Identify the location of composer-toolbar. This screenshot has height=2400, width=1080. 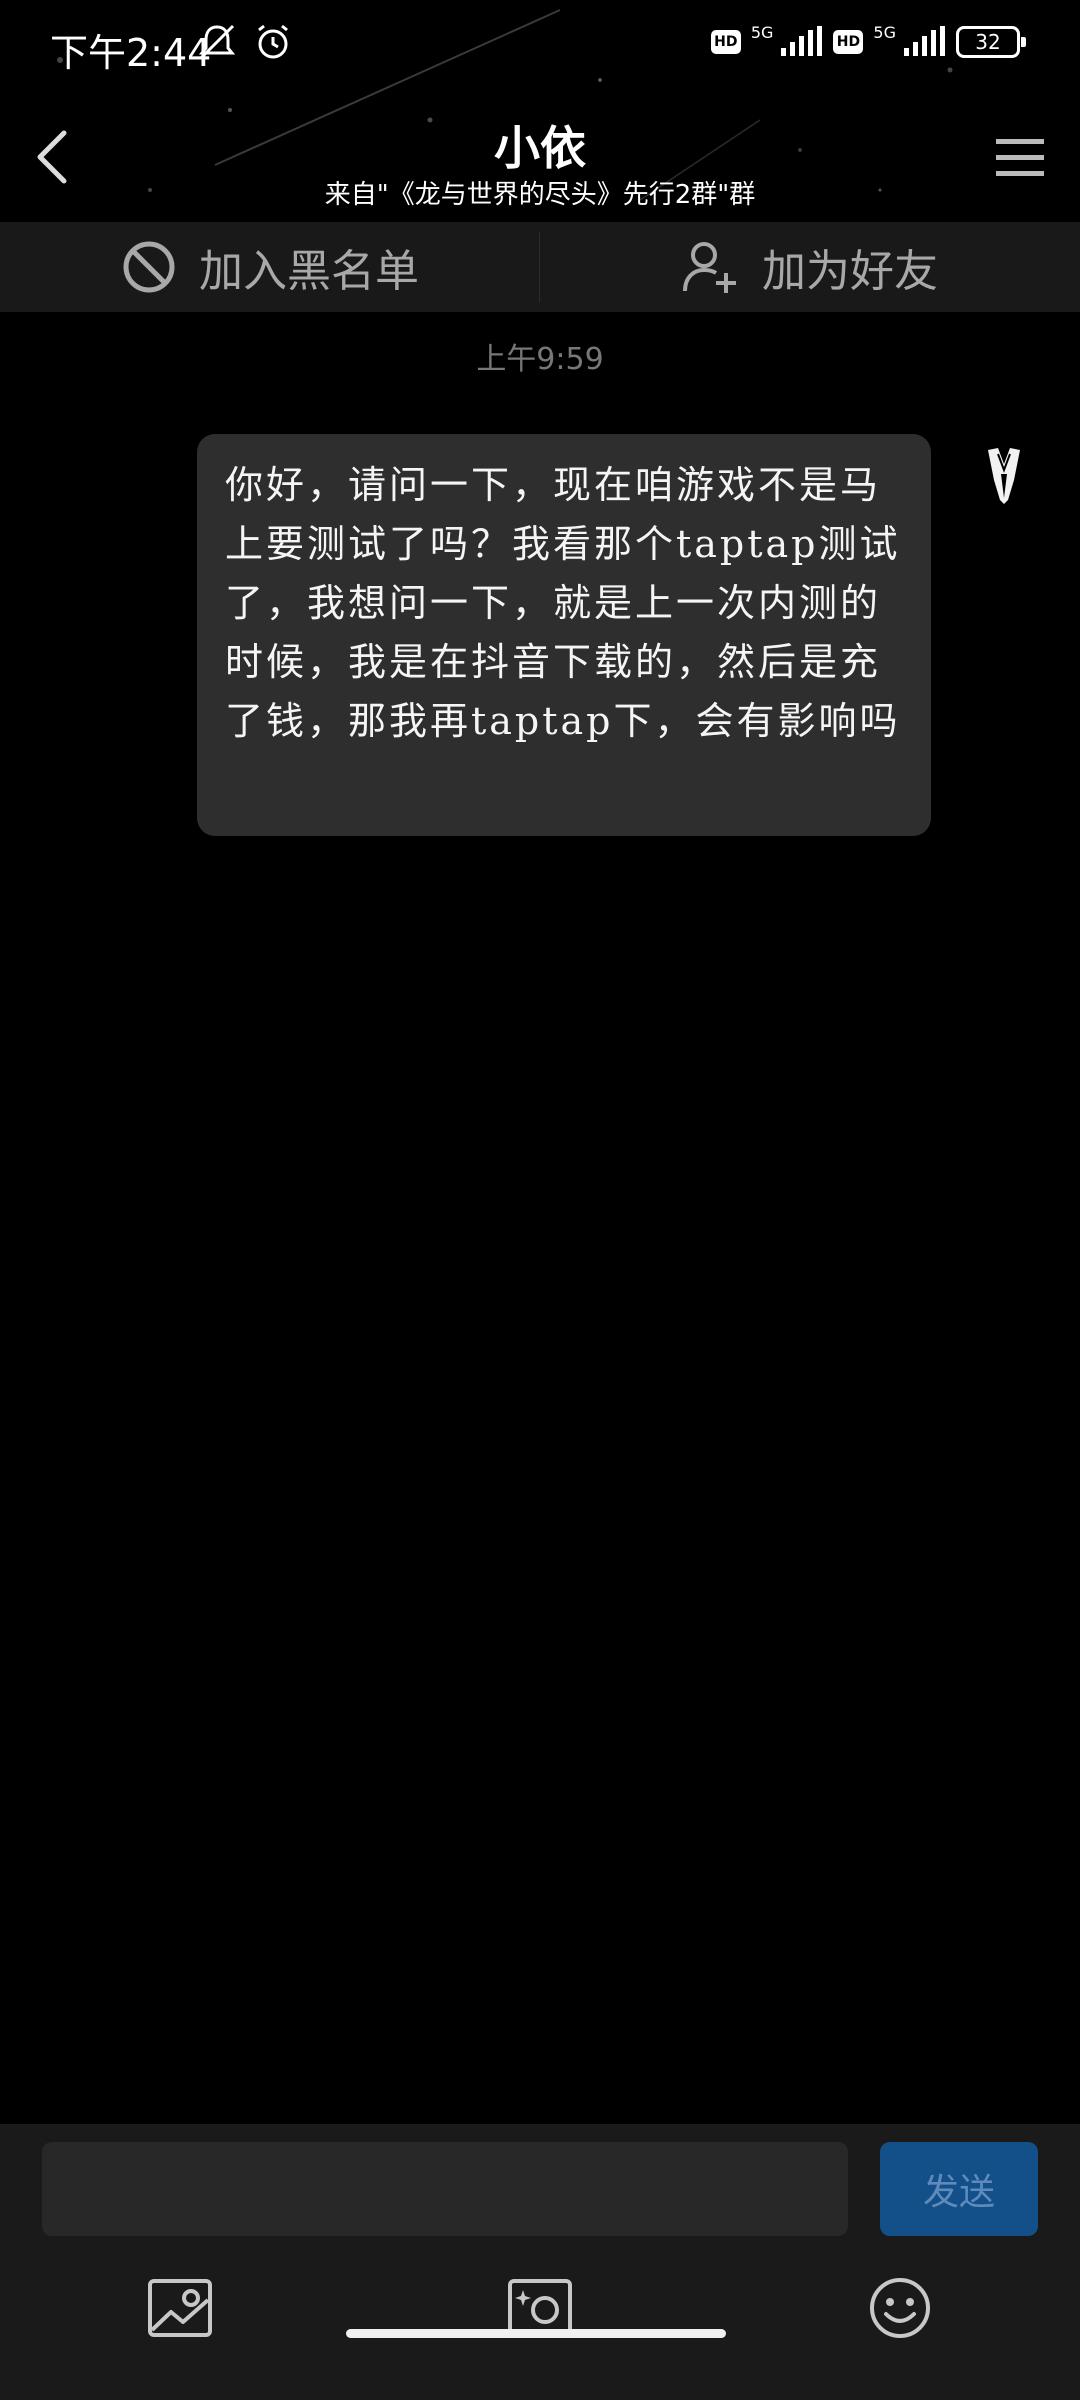
(540, 2318).